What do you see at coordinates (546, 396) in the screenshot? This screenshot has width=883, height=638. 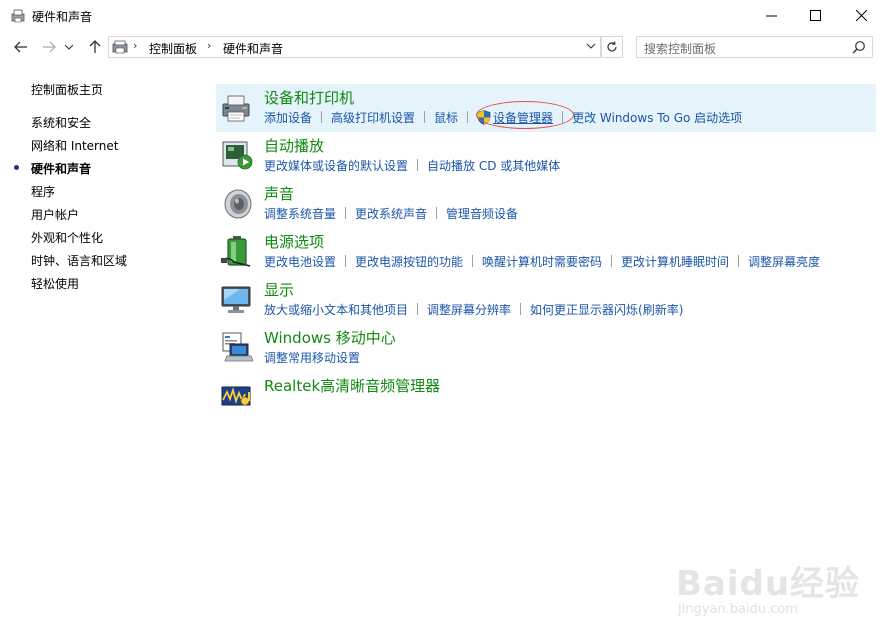 I see `category-realtek-audio: Realtek高清晰音频管理器` at bounding box center [546, 396].